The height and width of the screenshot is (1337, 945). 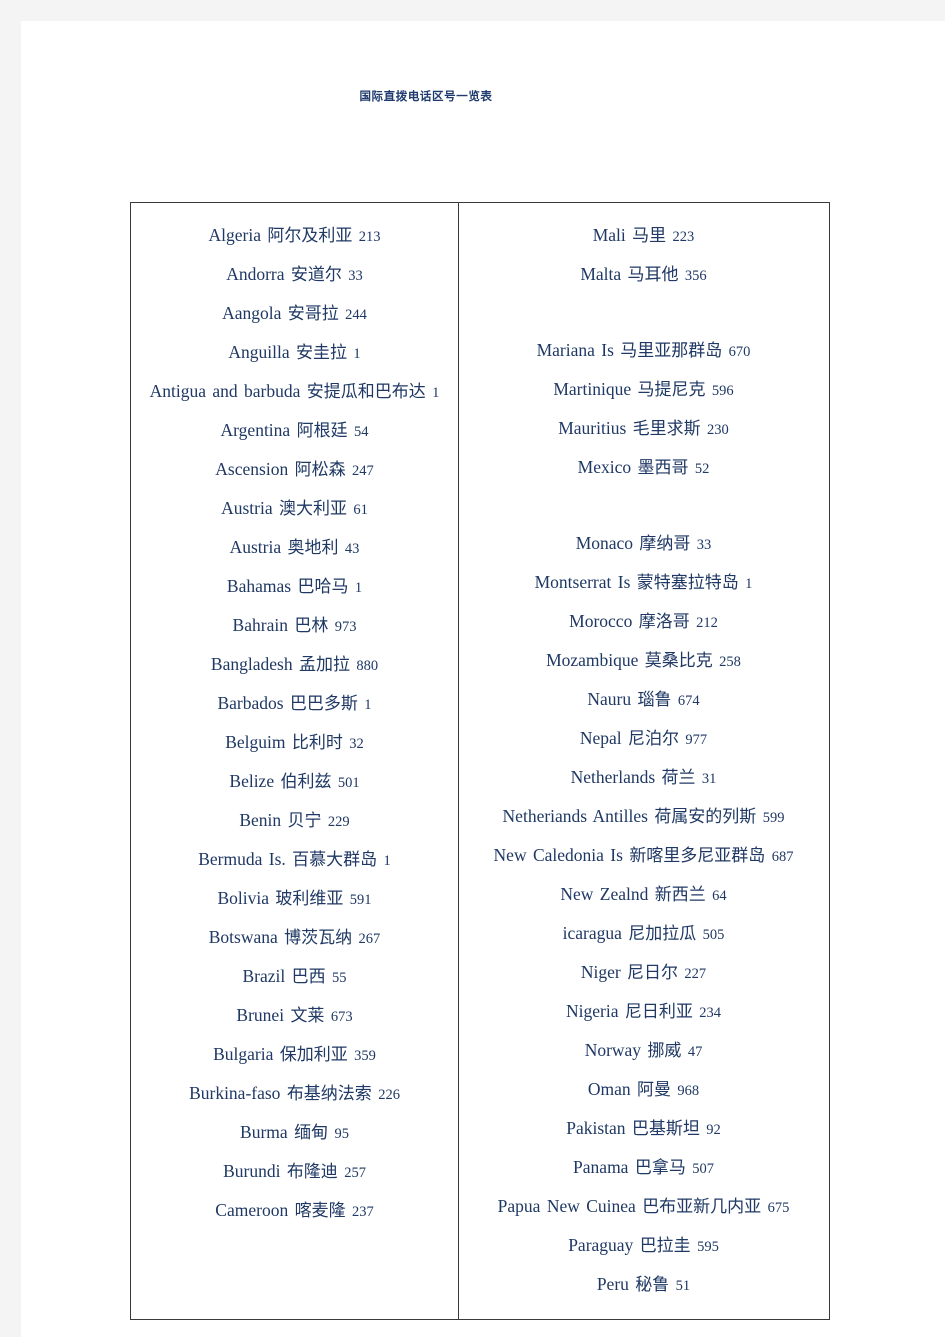 I want to click on table-row: Brazil 巴西 55, so click(x=294, y=977).